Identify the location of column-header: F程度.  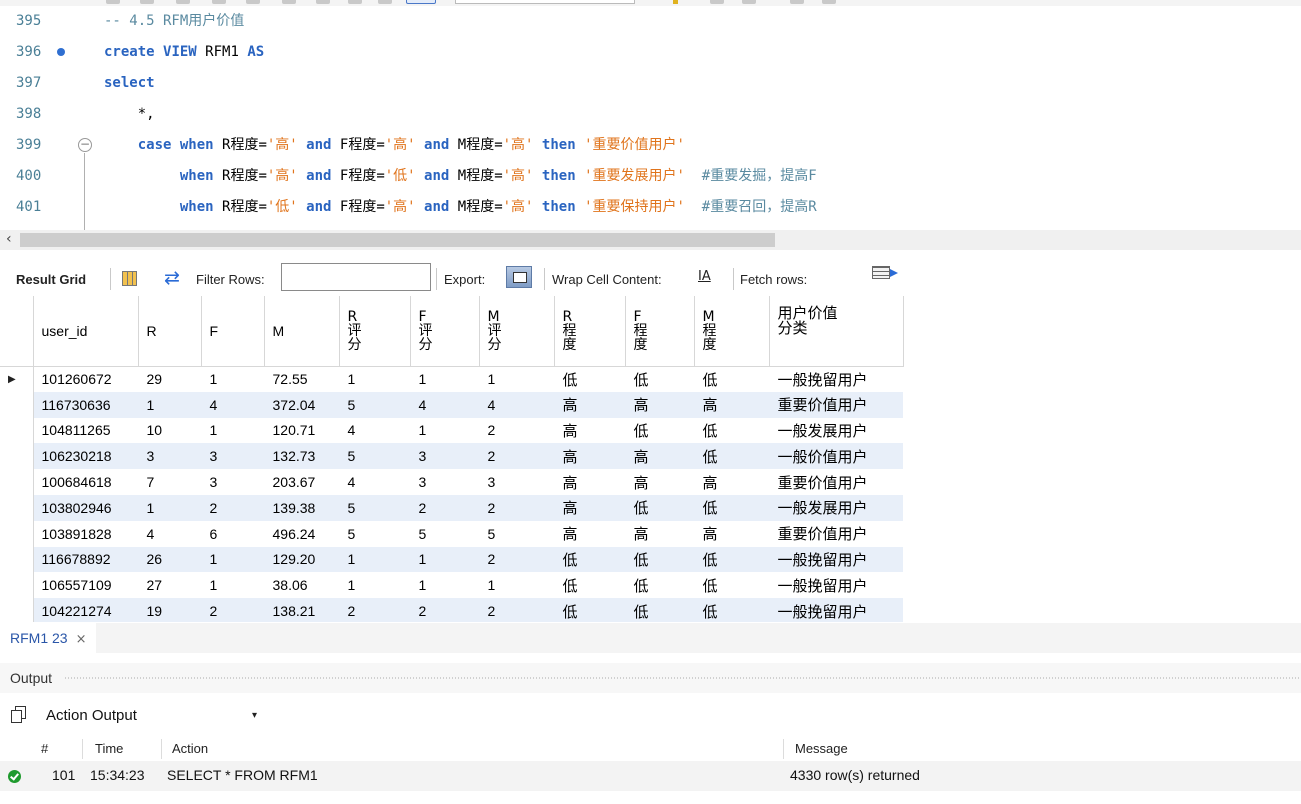
(660, 331).